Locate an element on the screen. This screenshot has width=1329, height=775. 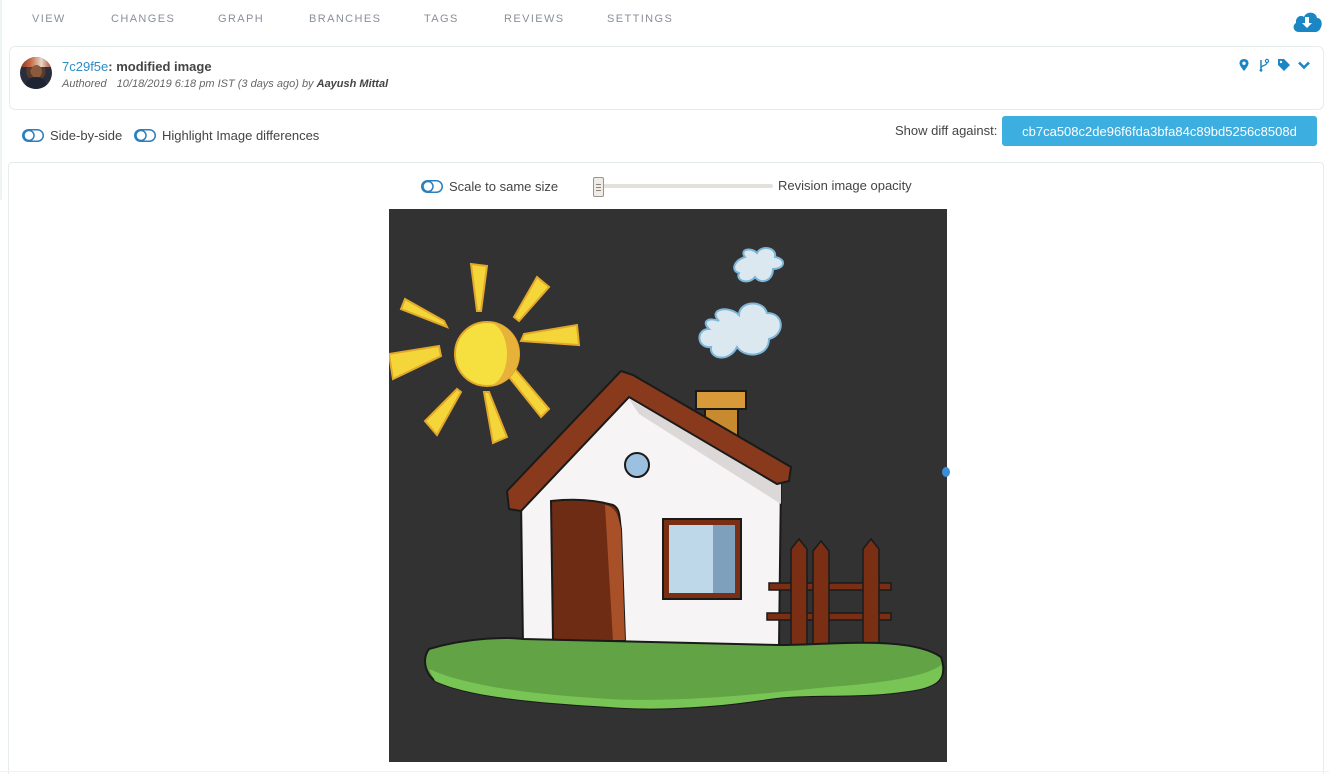
tag-icon is located at coordinates (1284, 65).